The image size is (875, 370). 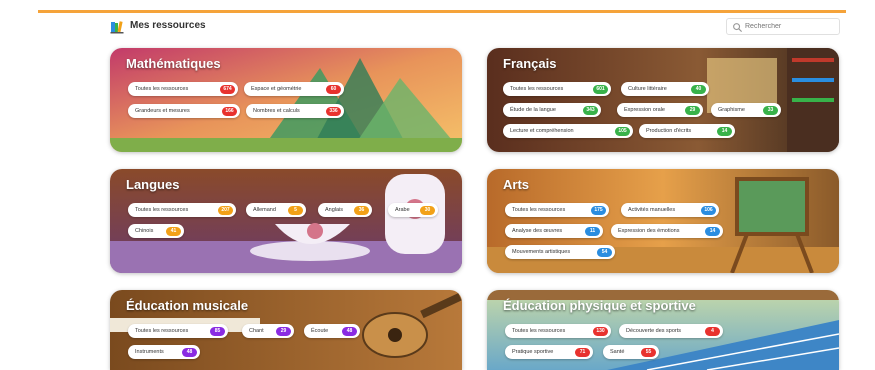 I want to click on count-badge: 85, so click(x=217, y=331).